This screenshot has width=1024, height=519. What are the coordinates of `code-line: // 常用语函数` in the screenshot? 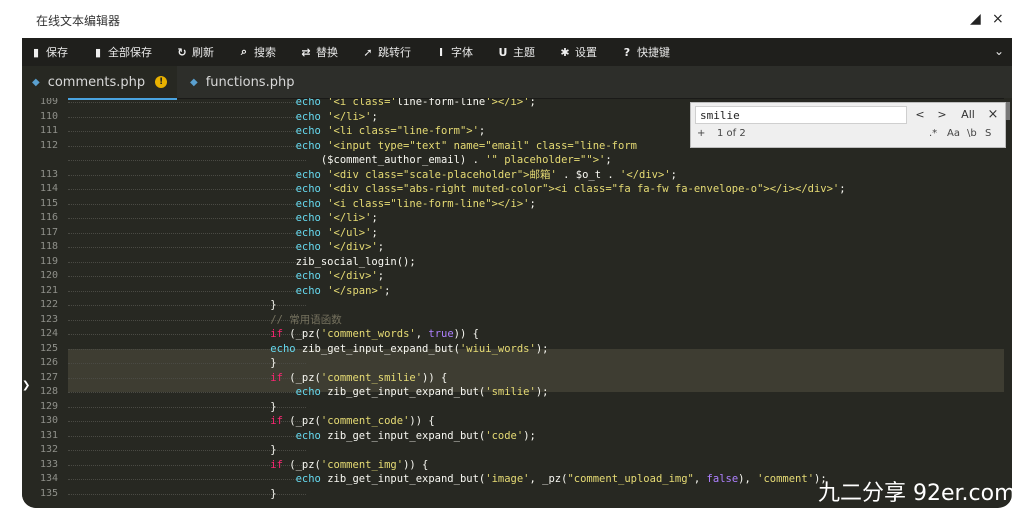 It's located at (205, 319).